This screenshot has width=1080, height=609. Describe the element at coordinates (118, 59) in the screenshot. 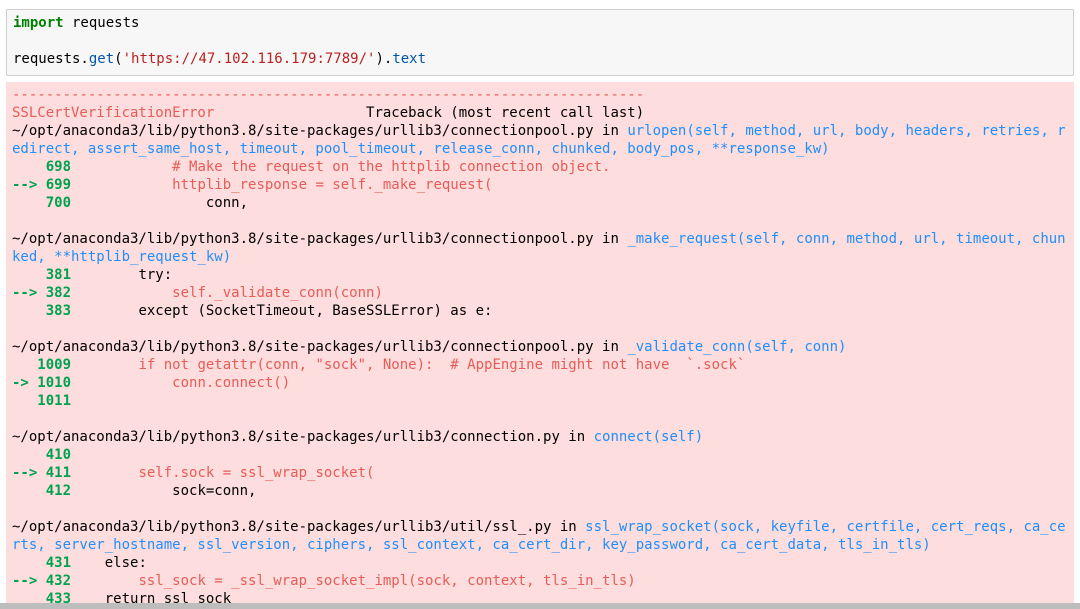

I see `code-paren: (` at that location.